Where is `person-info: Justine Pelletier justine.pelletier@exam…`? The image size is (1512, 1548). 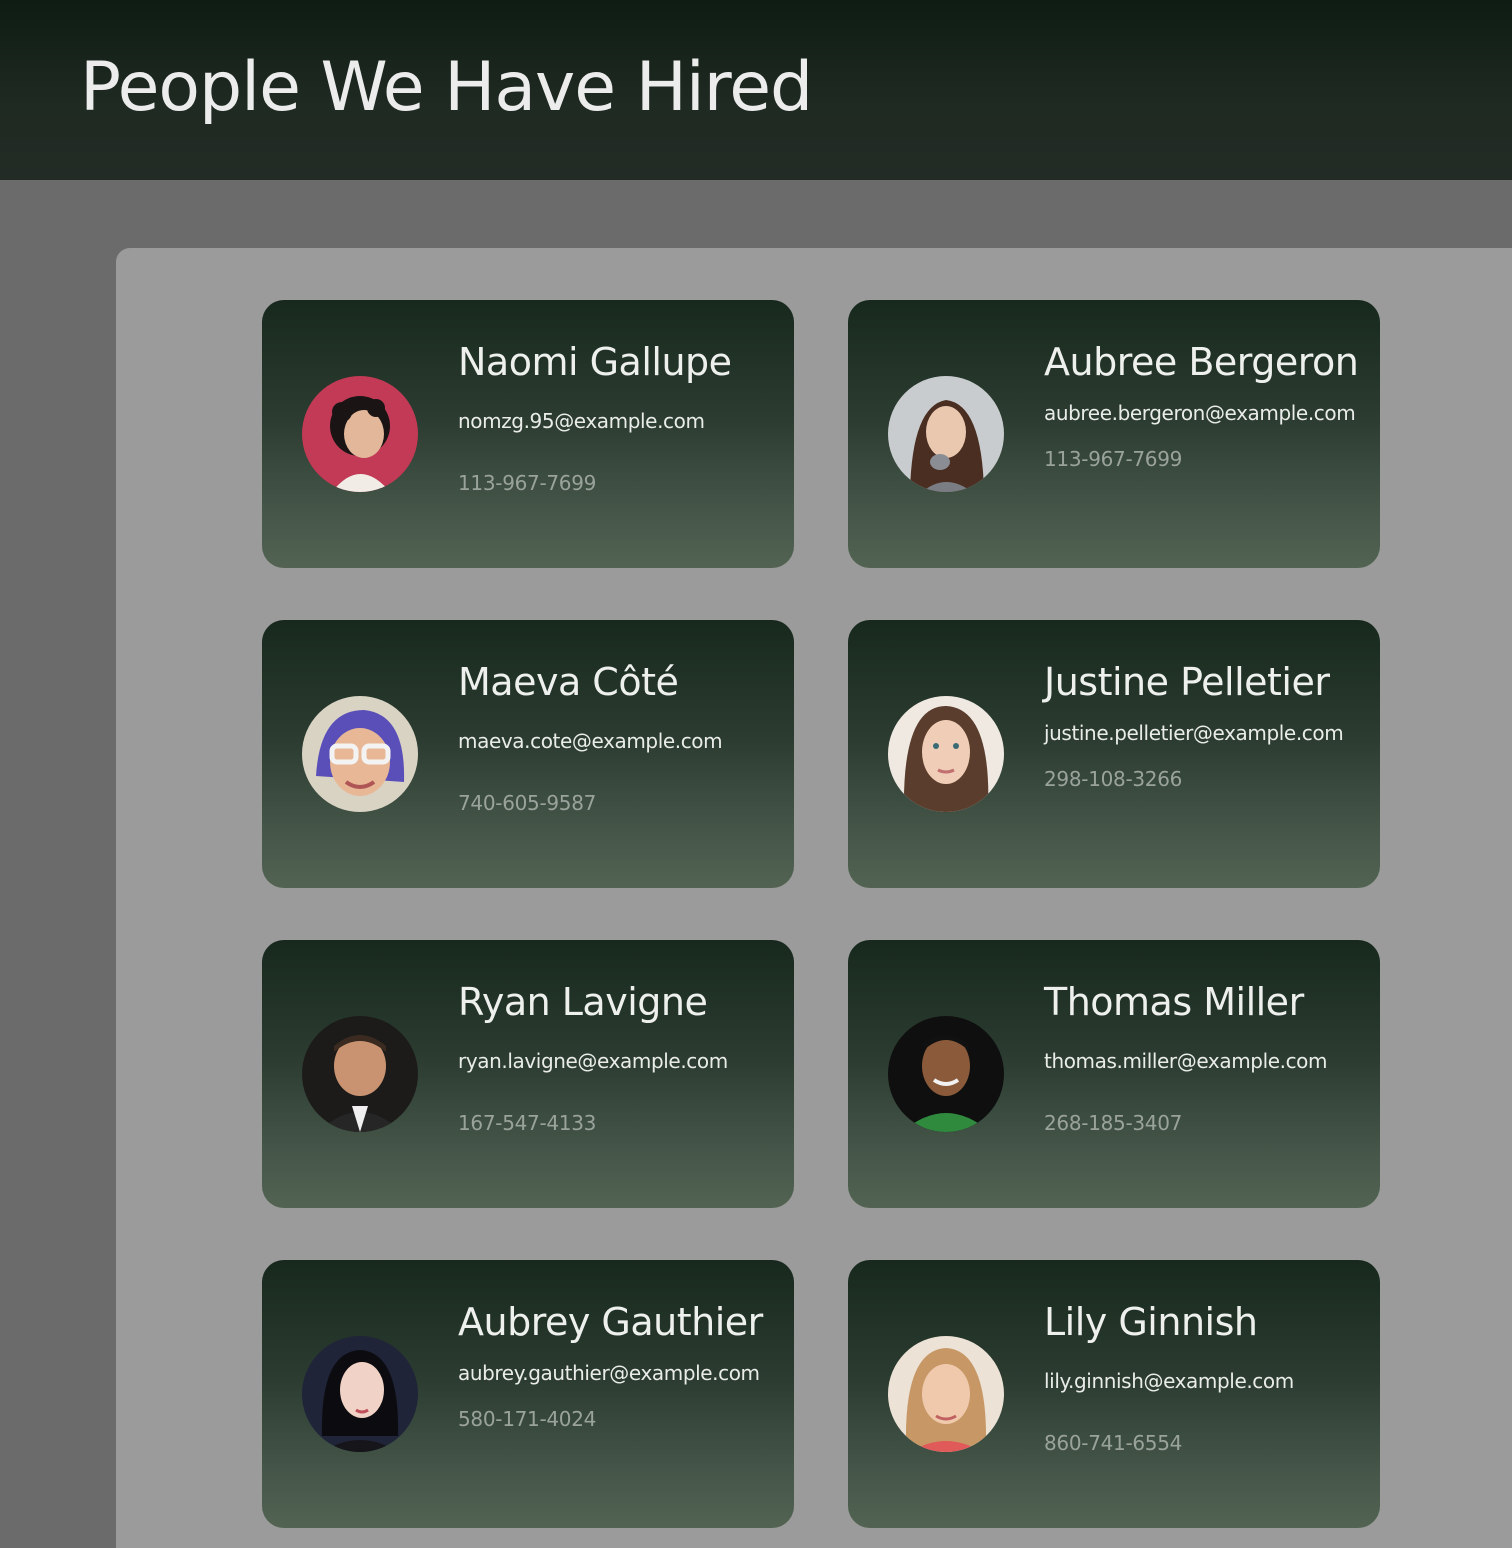 person-info: Justine Pelletier justine.pelletier@exam… is located at coordinates (1204, 725).